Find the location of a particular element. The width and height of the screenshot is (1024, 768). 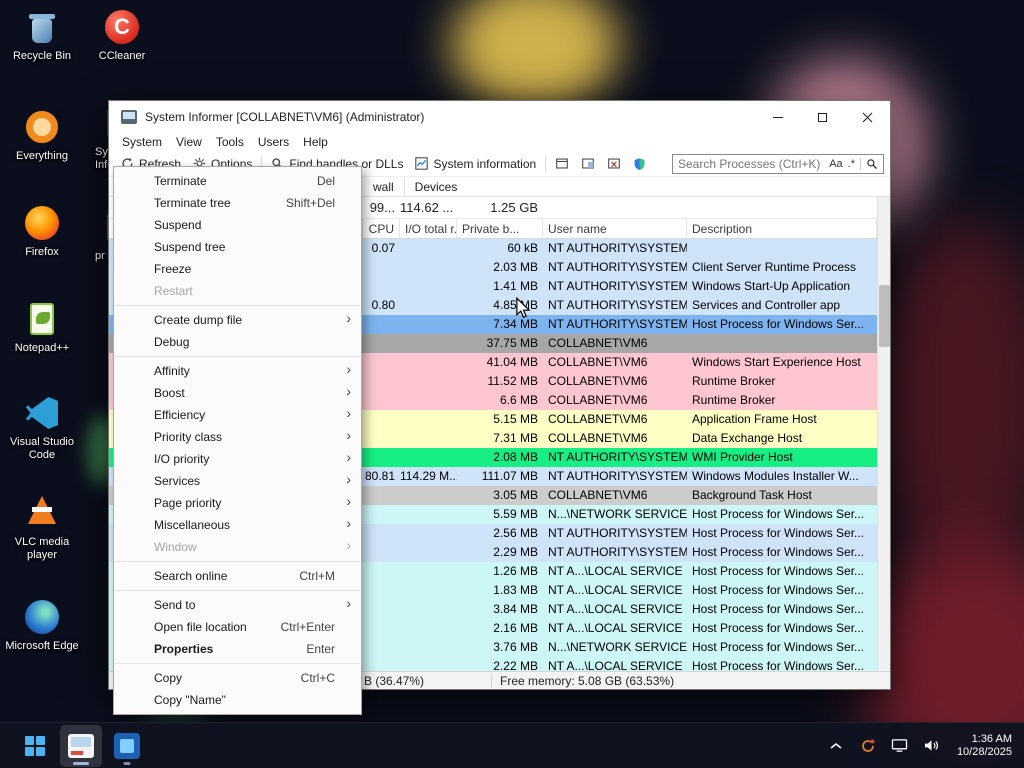

desktop-icon-label: Everything is located at coordinates (42, 156).